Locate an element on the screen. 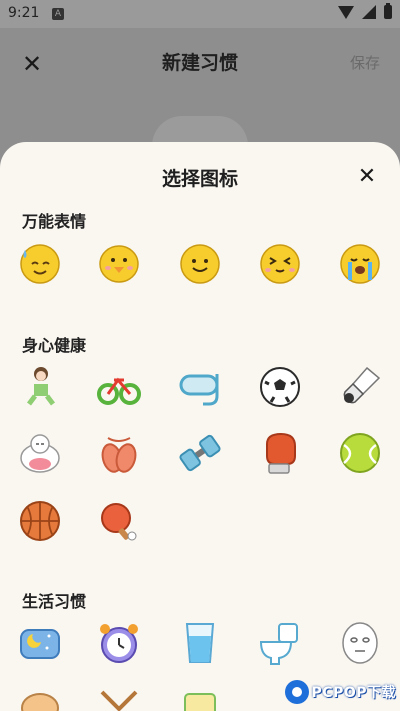 Image resolution: width=400 pixels, height=711 pixels. soccer-ball-icon is located at coordinates (280, 387).